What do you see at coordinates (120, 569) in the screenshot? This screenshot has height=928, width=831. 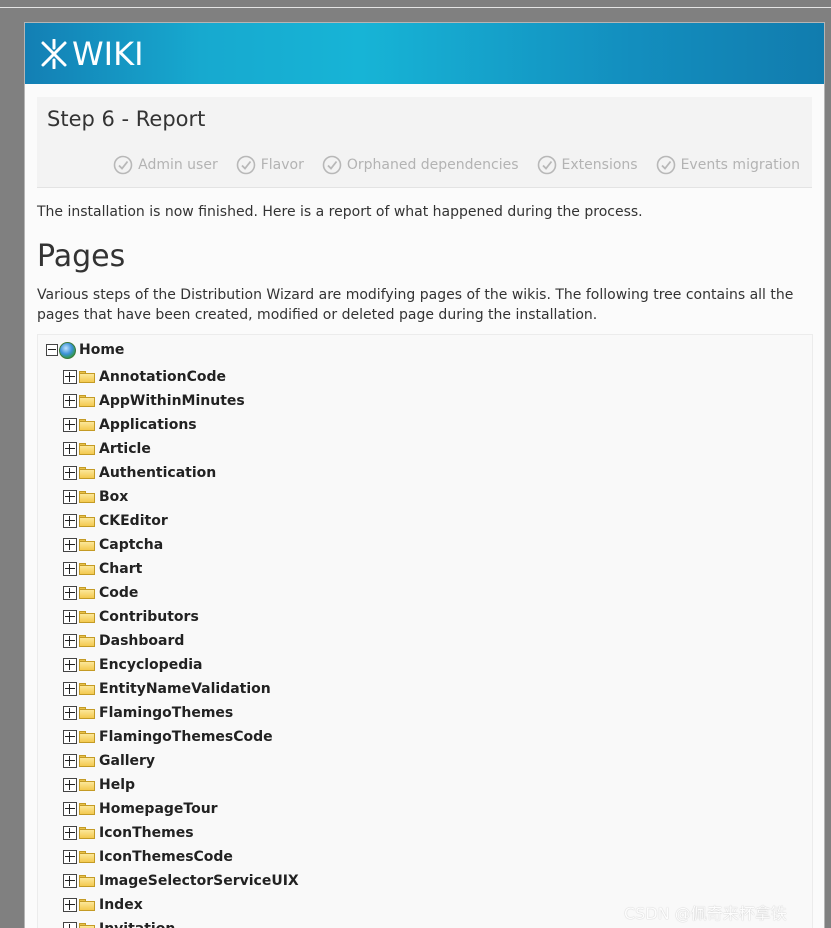 I see `tree-node-label: Chart` at bounding box center [120, 569].